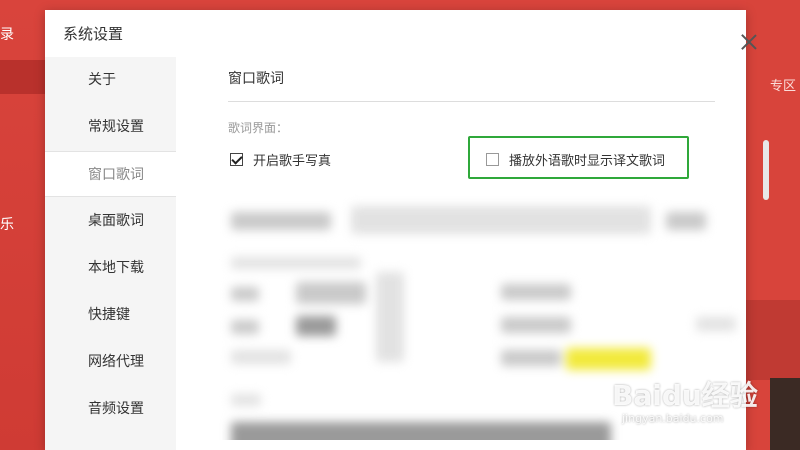  I want to click on sidebar-item-general: 常规设置, so click(110, 127).